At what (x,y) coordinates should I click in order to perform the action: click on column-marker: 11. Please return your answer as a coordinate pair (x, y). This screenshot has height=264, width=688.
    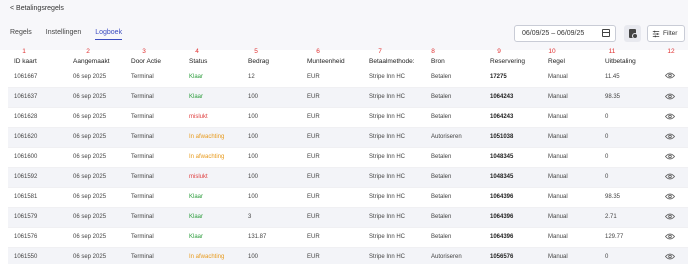
    Looking at the image, I should click on (612, 51).